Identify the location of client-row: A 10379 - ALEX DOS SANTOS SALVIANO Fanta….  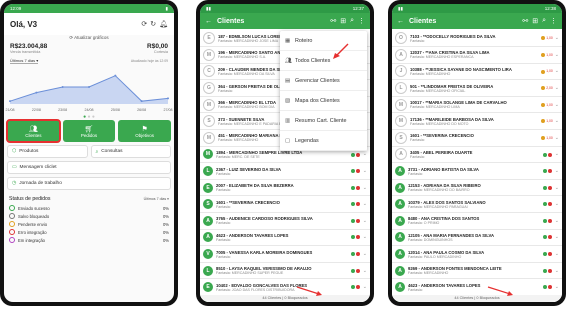
(477, 205).